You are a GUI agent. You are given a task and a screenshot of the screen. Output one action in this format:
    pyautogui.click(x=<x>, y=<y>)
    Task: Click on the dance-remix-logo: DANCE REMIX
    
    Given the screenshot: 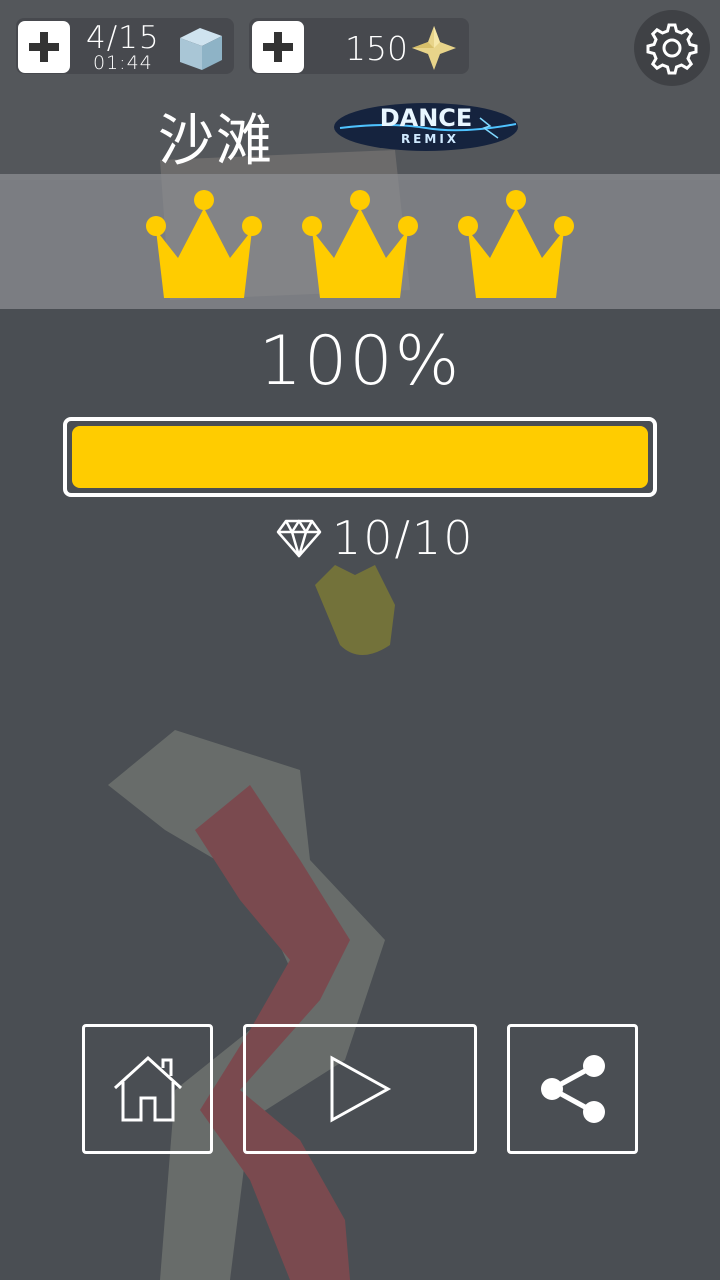 What is the action you would take?
    pyautogui.click(x=426, y=127)
    